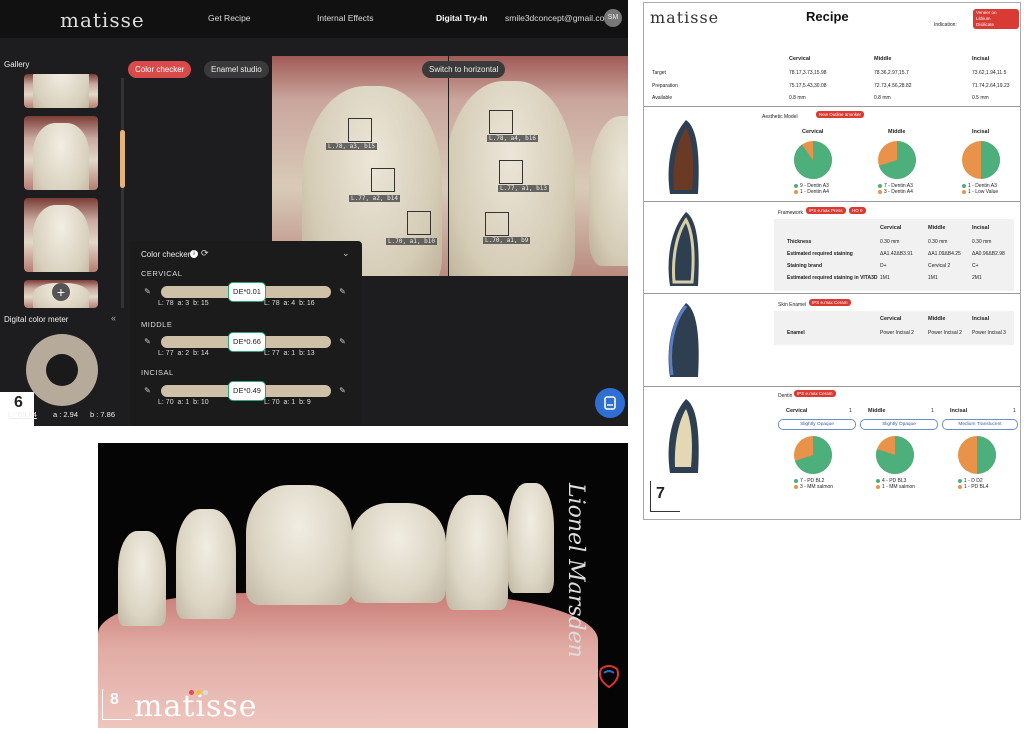  What do you see at coordinates (610, 403) in the screenshot?
I see `chat-button` at bounding box center [610, 403].